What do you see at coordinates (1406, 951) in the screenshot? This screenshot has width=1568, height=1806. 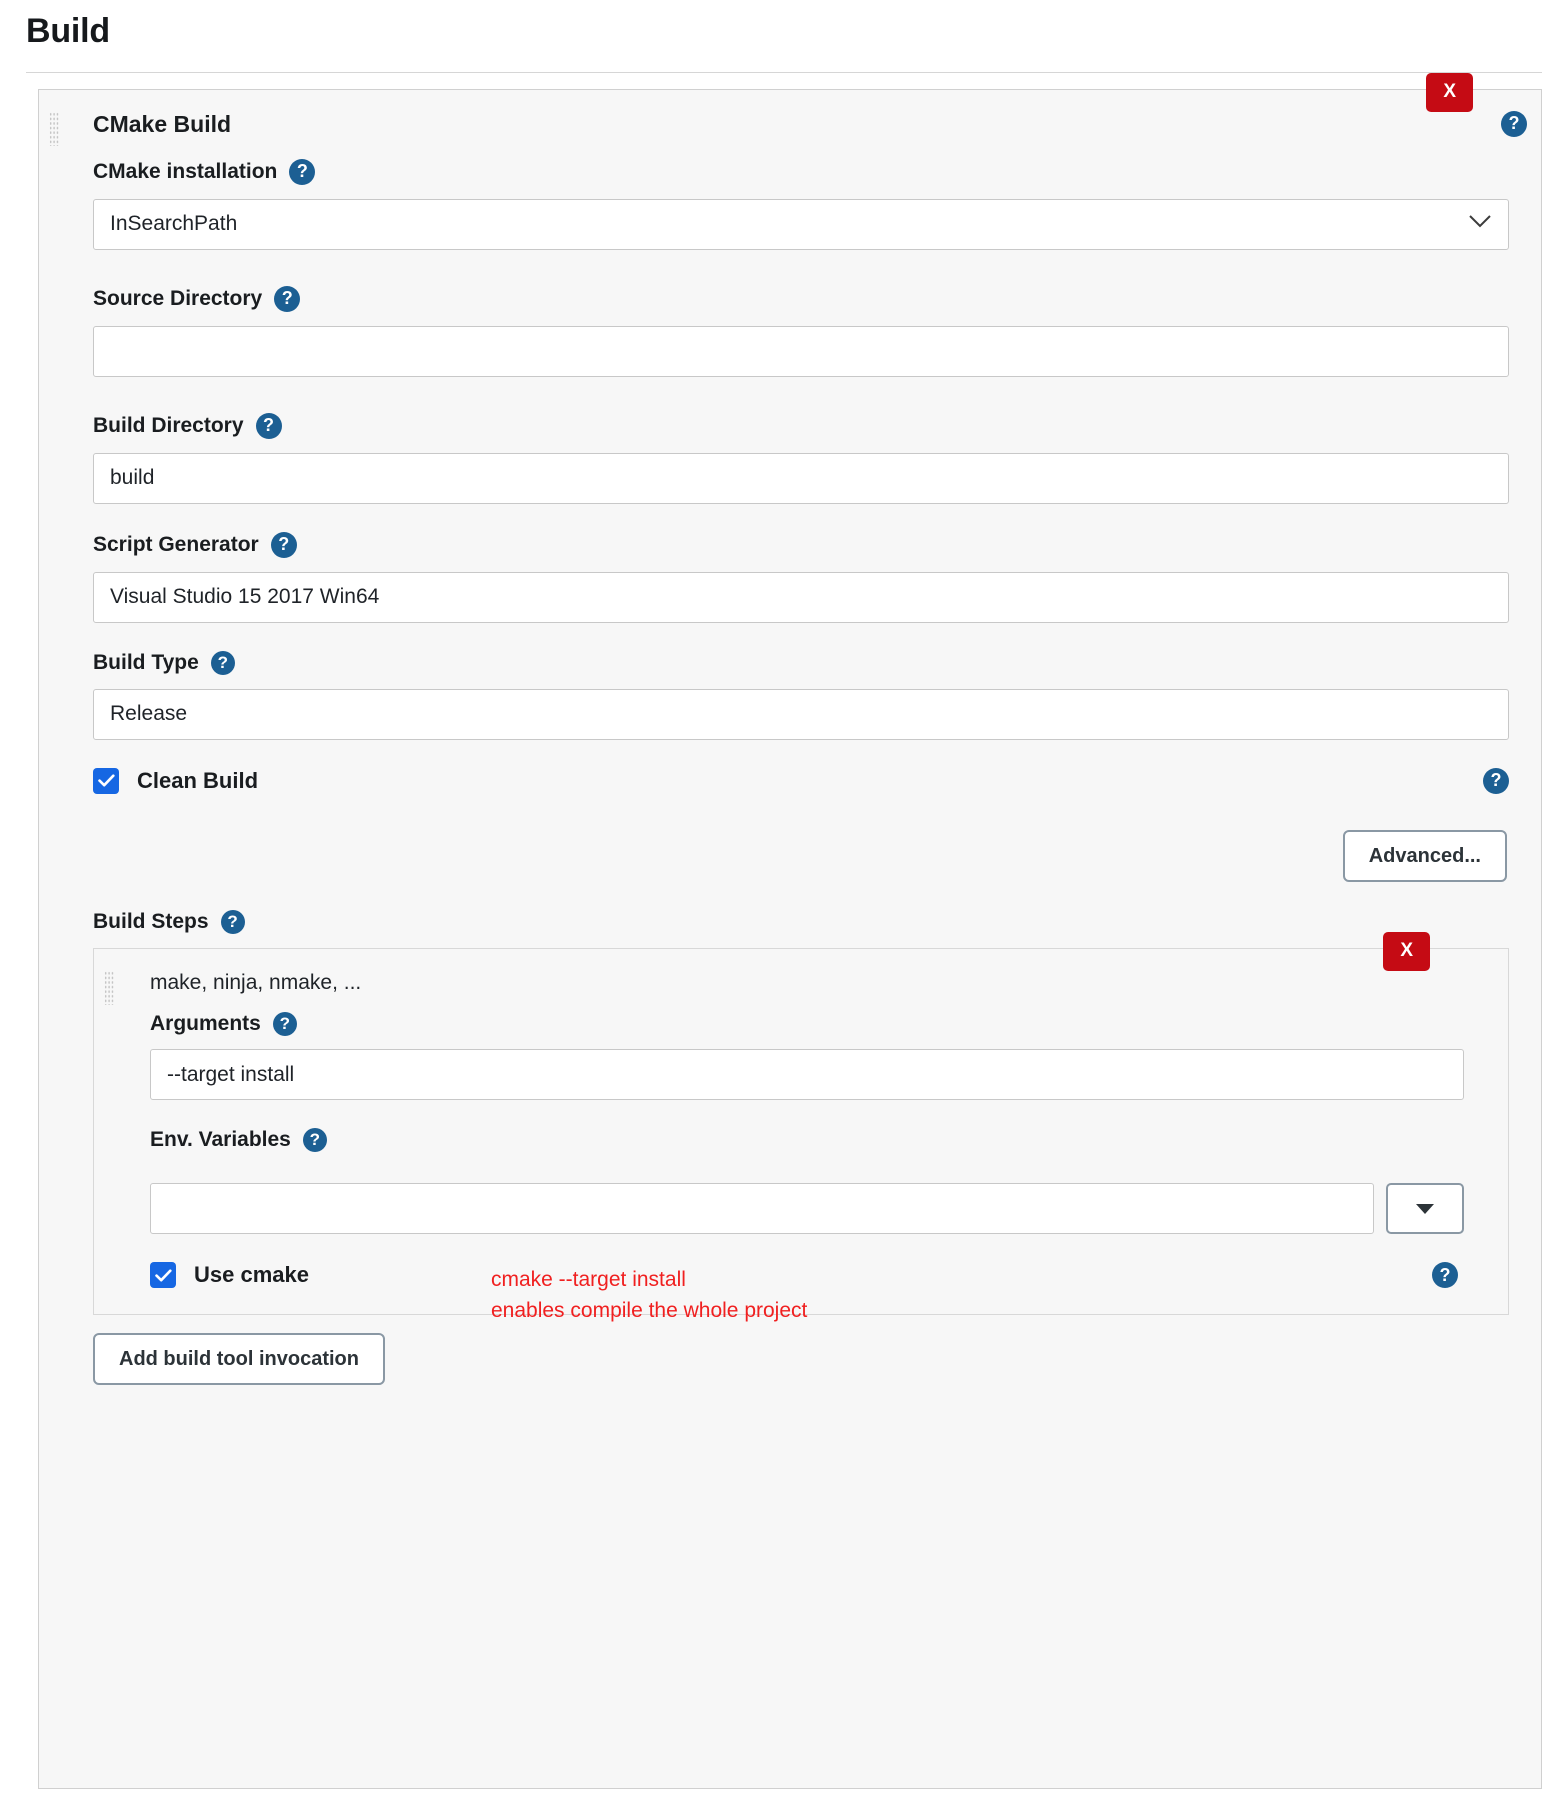 I see `delete-invocation-button: X` at bounding box center [1406, 951].